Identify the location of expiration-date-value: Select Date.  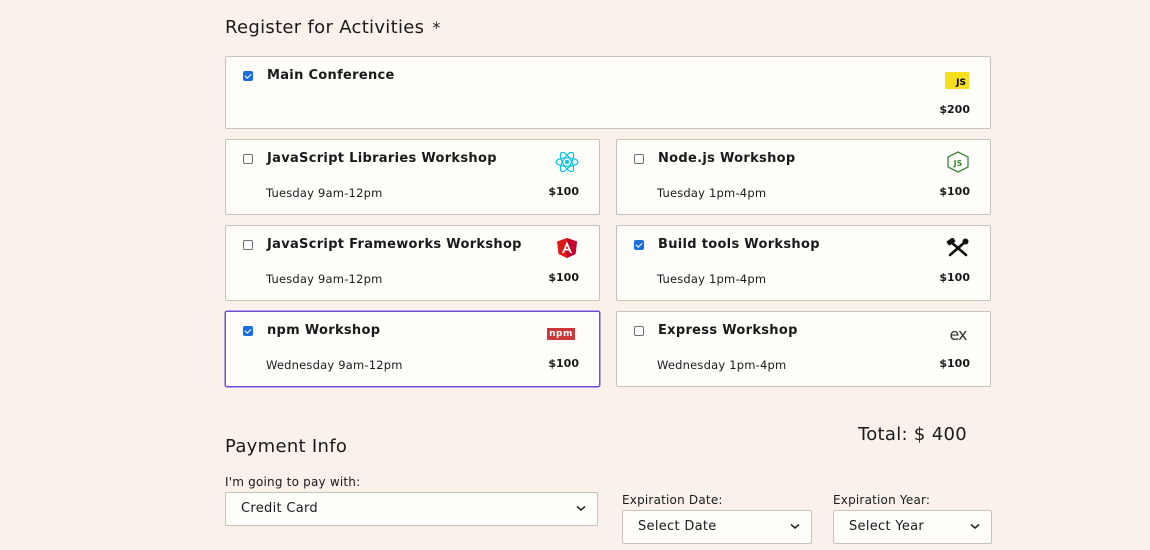
(677, 526).